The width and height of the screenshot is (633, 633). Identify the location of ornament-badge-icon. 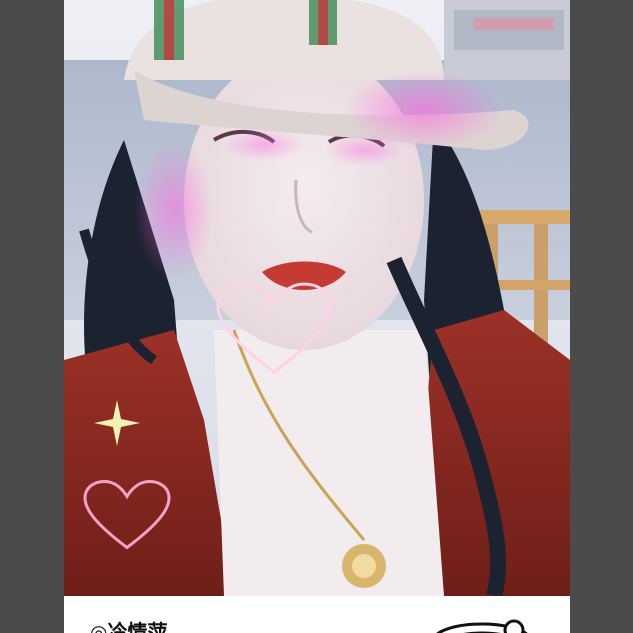
(482, 624).